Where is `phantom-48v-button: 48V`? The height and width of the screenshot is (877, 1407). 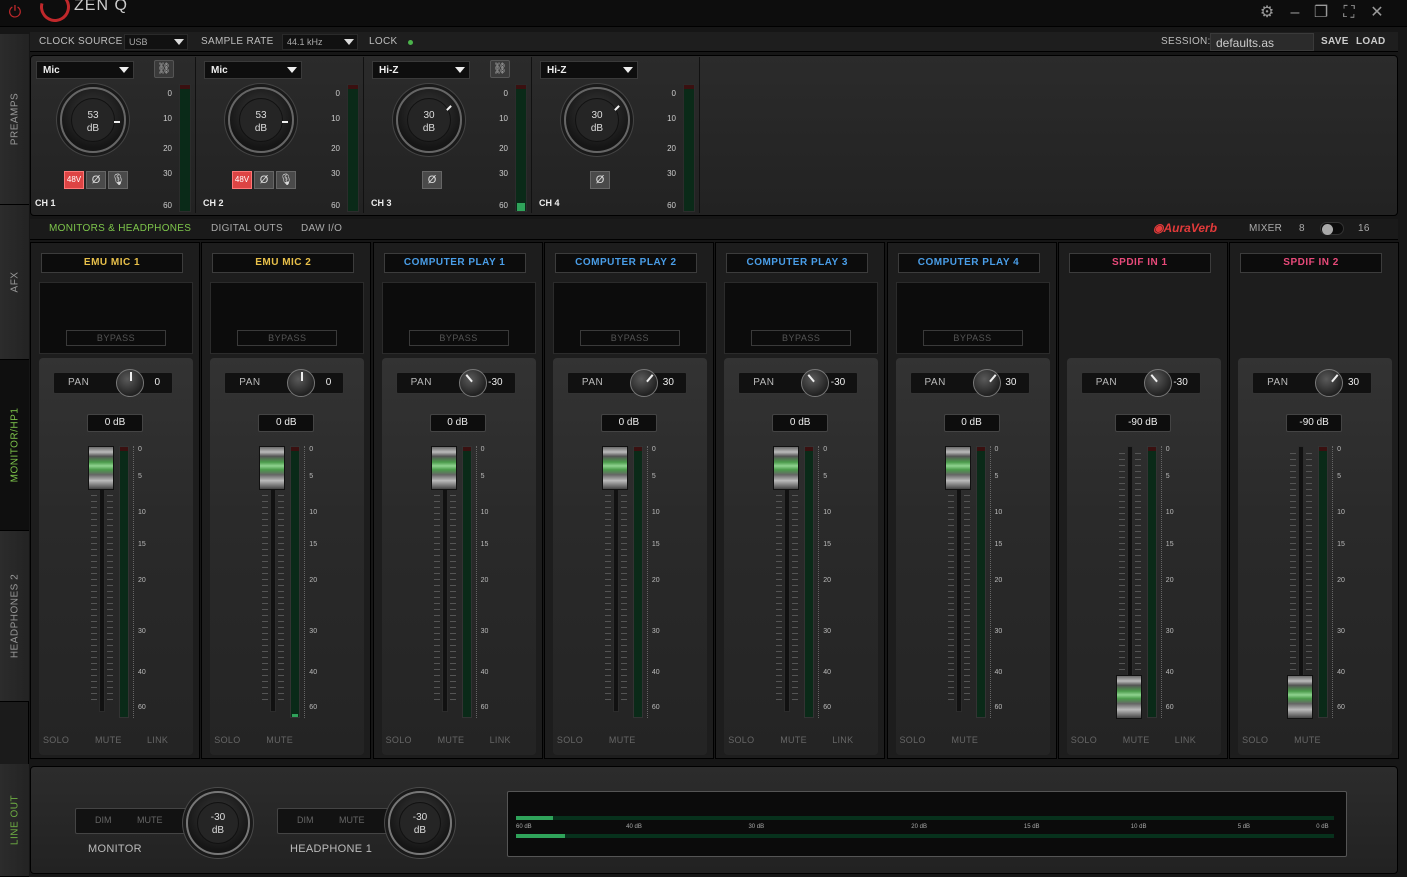 phantom-48v-button: 48V is located at coordinates (74, 180).